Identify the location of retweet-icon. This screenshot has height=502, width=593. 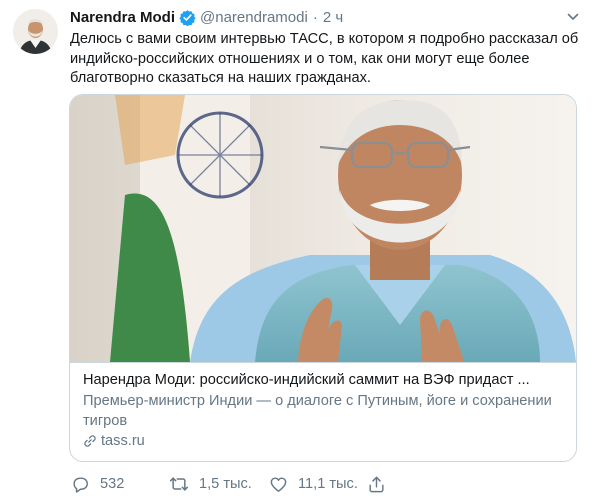
(179, 484).